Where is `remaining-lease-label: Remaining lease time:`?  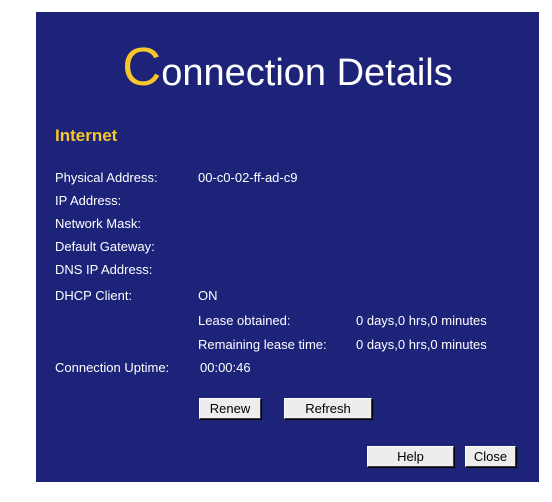
remaining-lease-label: Remaining lease time: is located at coordinates (262, 344).